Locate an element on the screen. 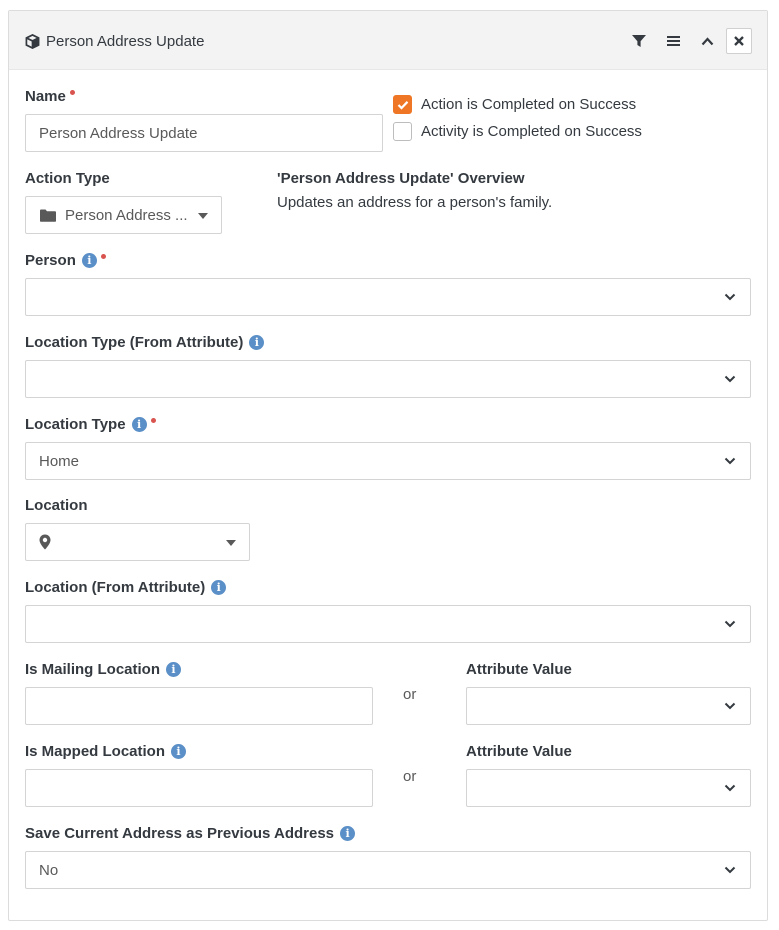 The image size is (779, 930). mapped-location-label: Is Mapped Location i is located at coordinates (106, 751).